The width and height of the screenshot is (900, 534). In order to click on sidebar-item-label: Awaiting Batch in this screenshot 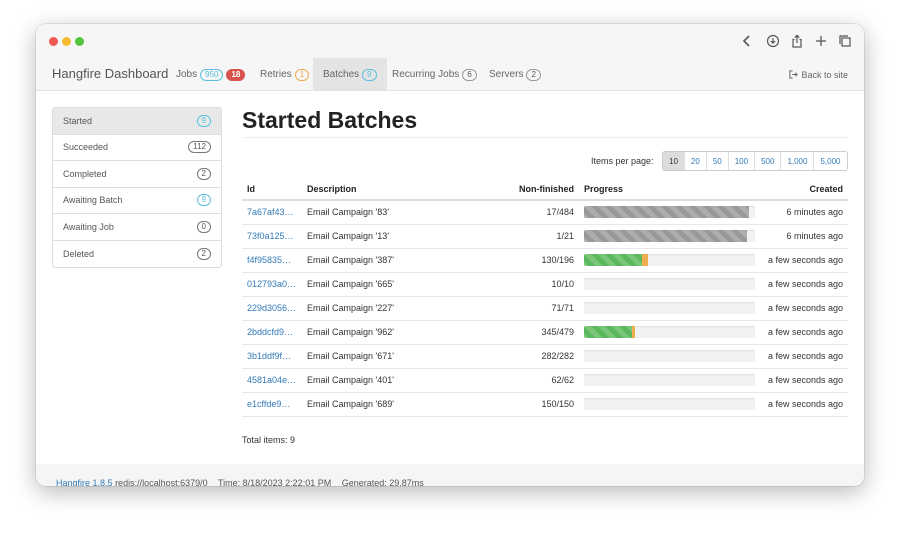, I will do `click(93, 200)`.